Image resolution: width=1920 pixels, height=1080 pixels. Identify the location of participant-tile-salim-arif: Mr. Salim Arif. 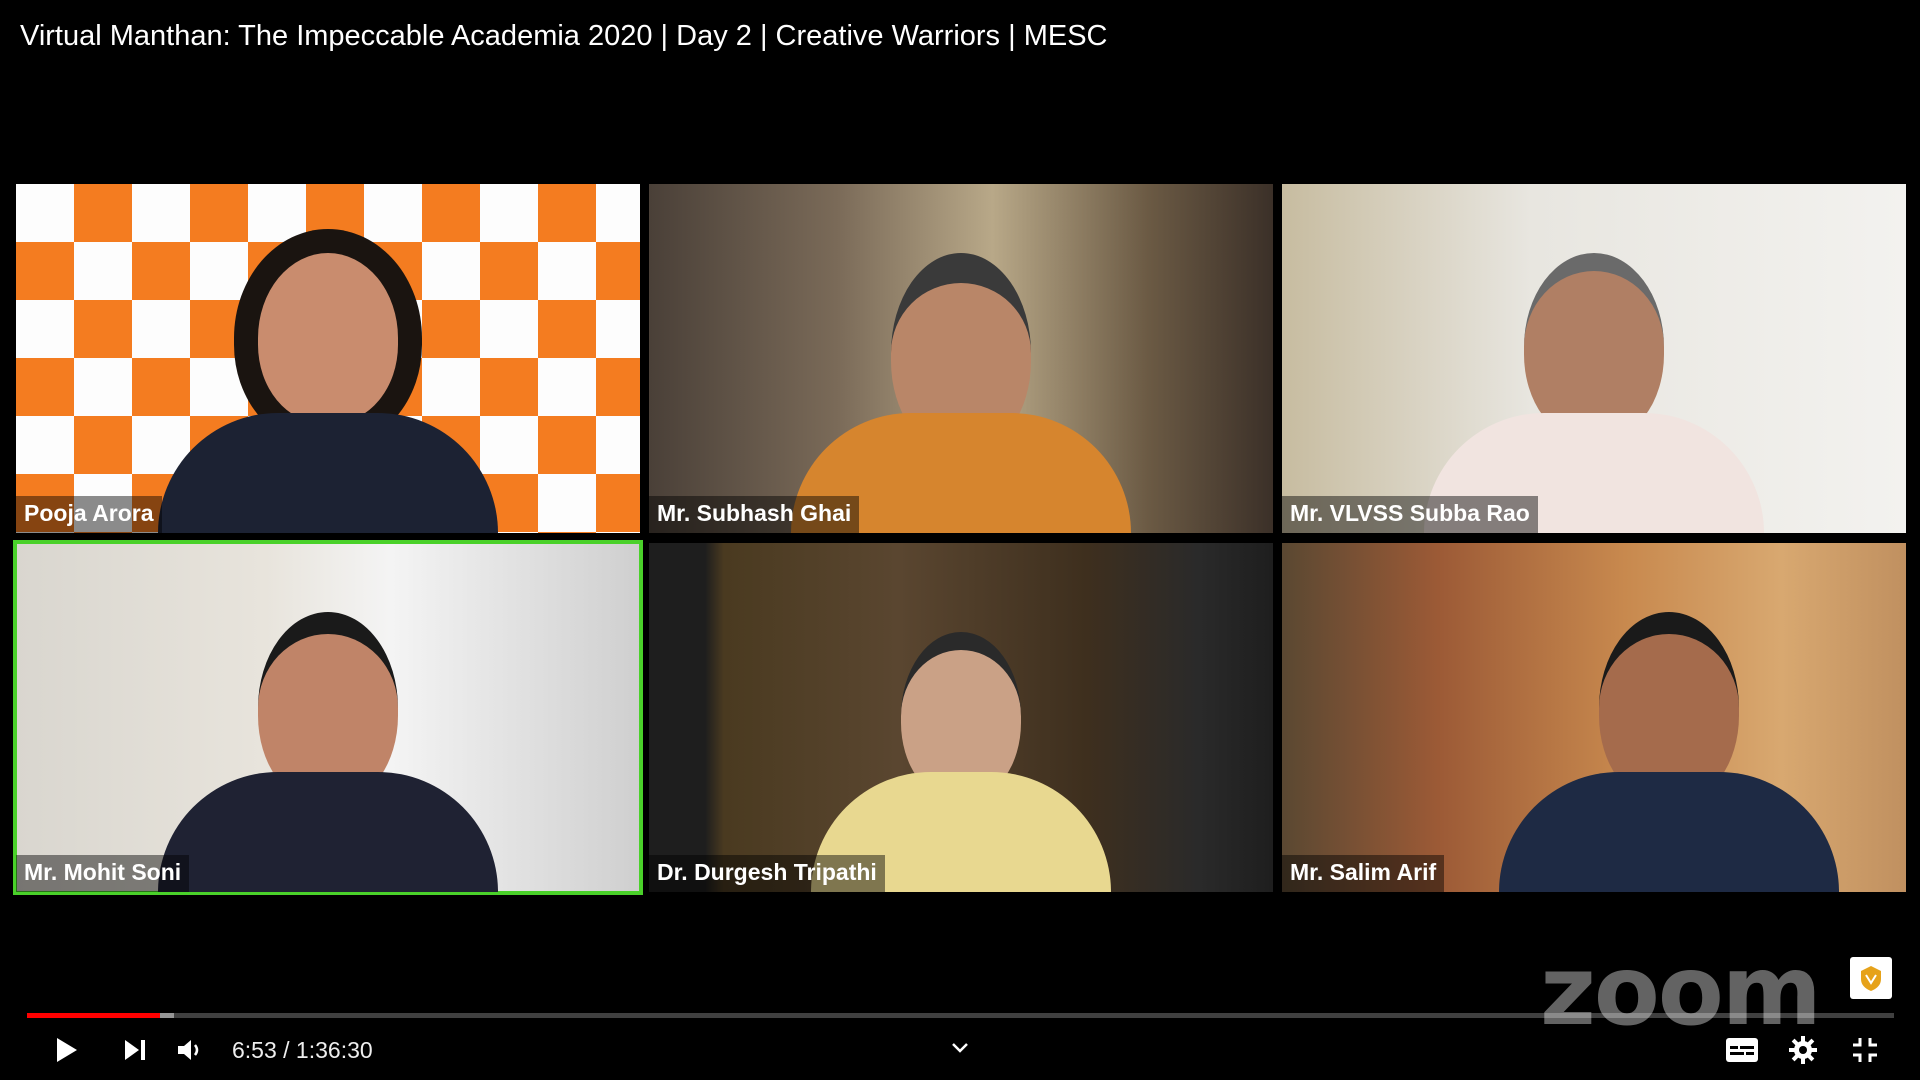
(1594, 717).